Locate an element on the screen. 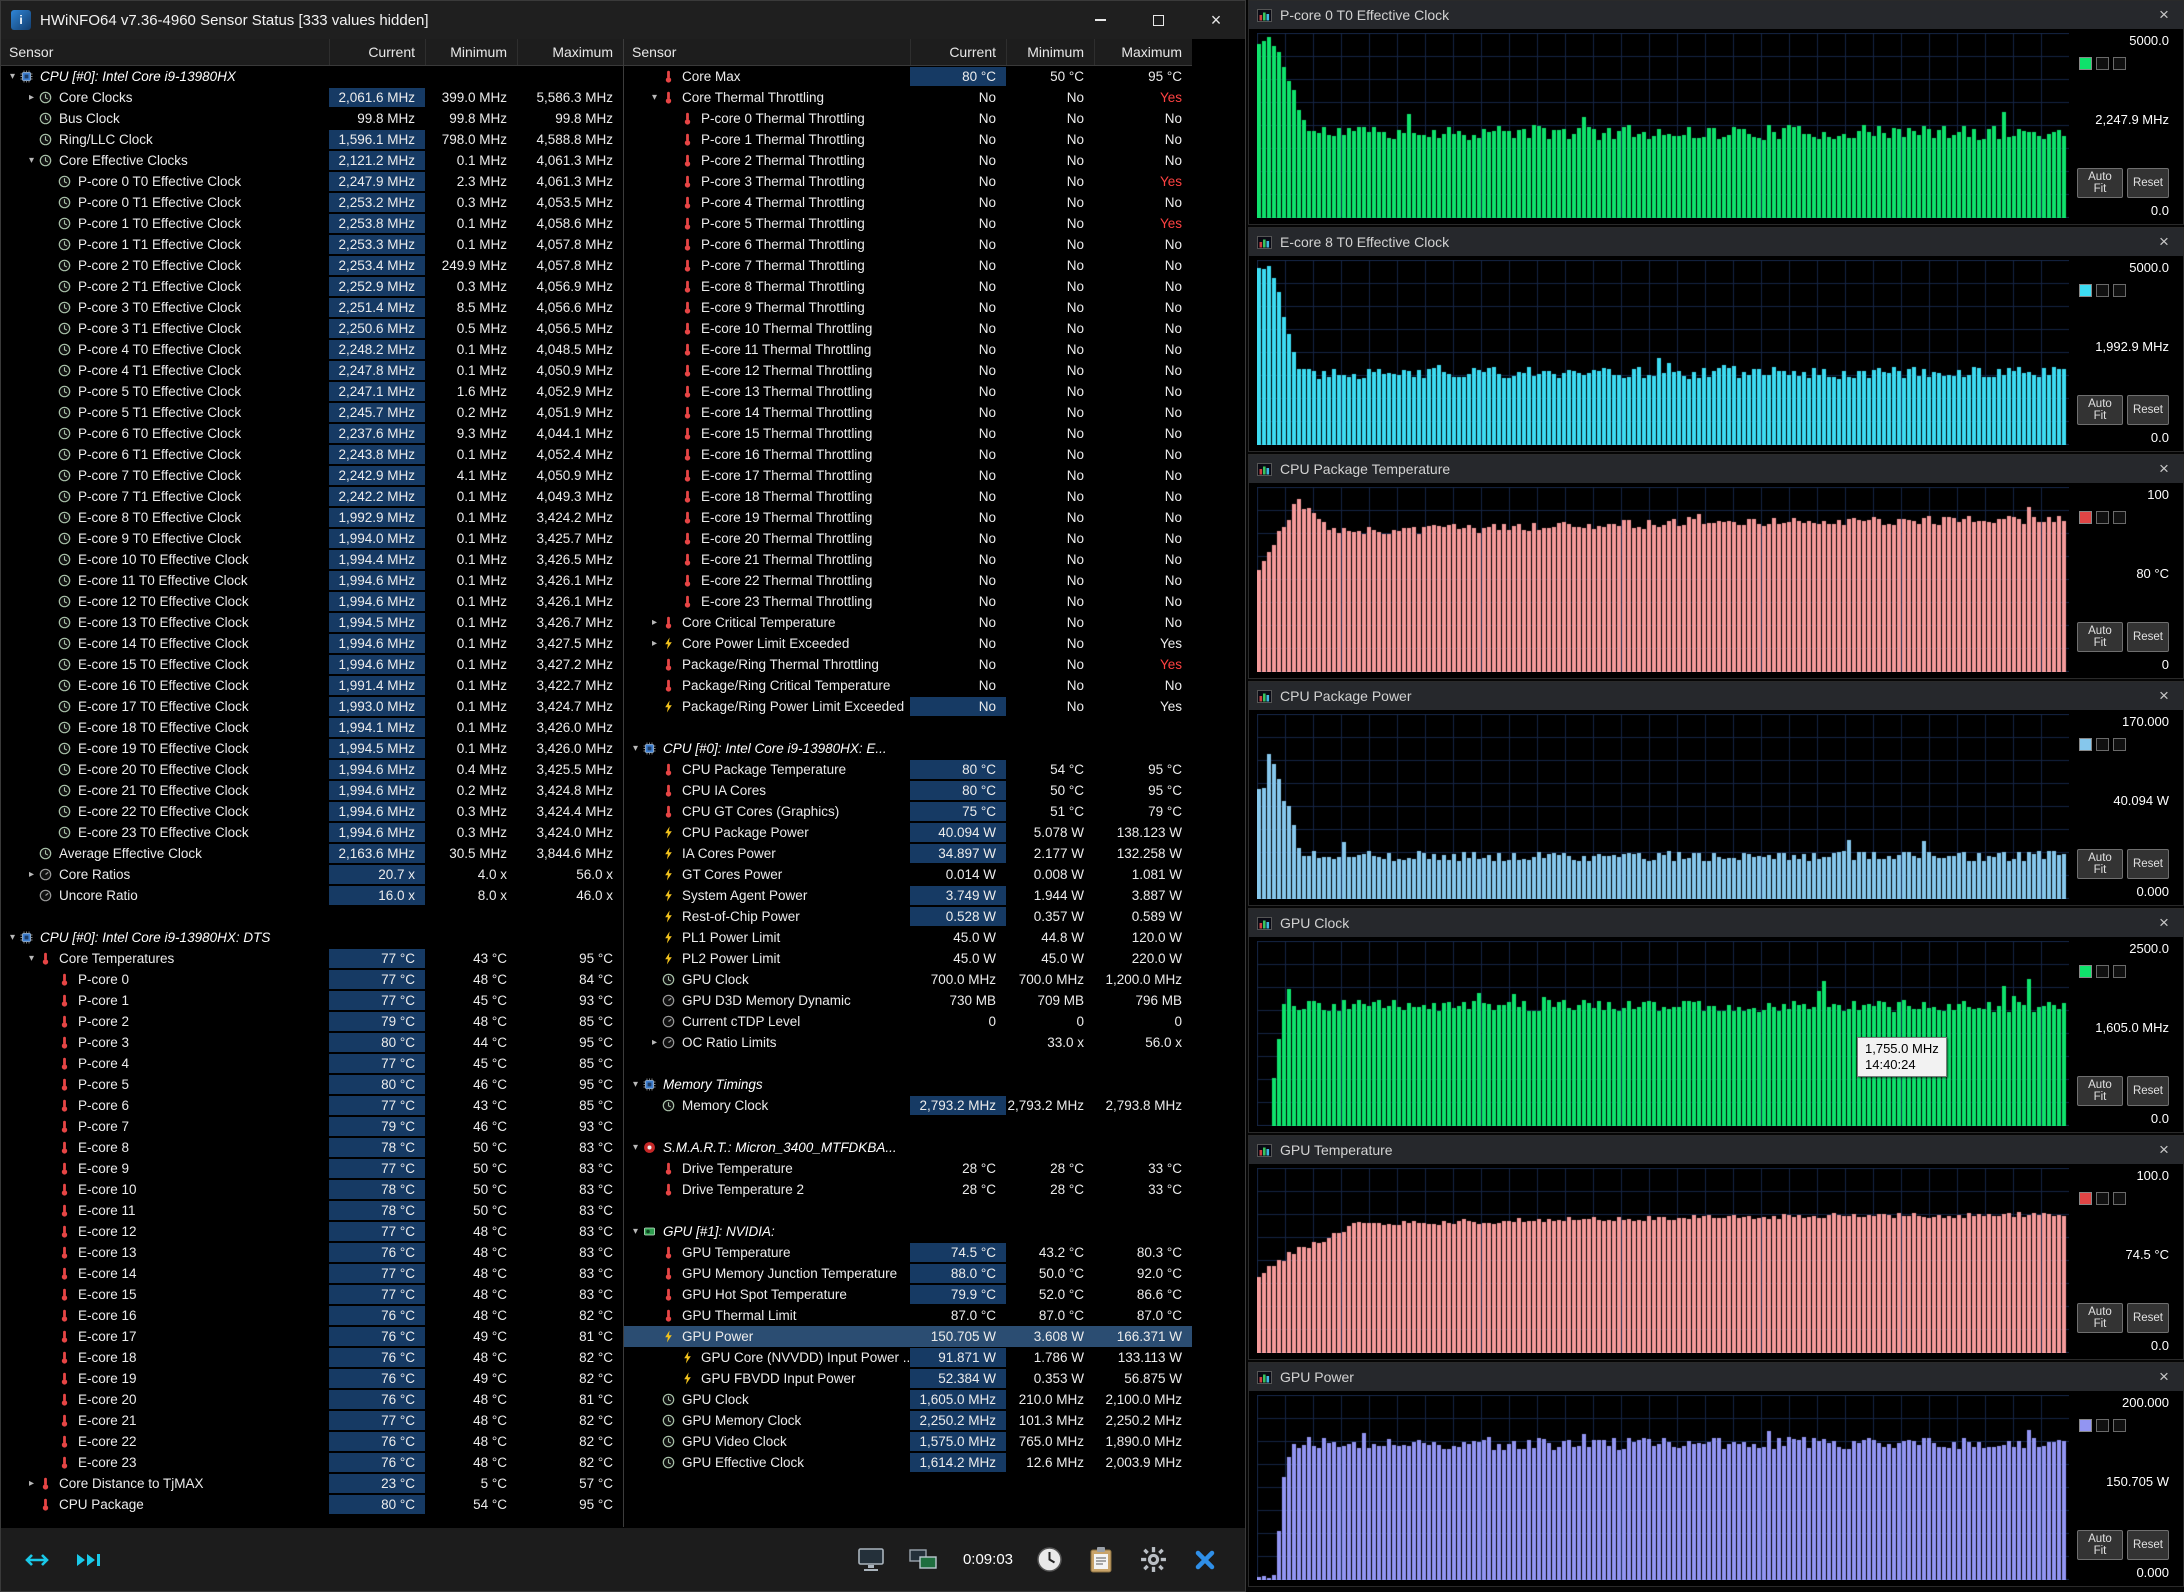  sensor-row: Package/Ring Thermal Throttling No No Yes is located at coordinates (908, 664).